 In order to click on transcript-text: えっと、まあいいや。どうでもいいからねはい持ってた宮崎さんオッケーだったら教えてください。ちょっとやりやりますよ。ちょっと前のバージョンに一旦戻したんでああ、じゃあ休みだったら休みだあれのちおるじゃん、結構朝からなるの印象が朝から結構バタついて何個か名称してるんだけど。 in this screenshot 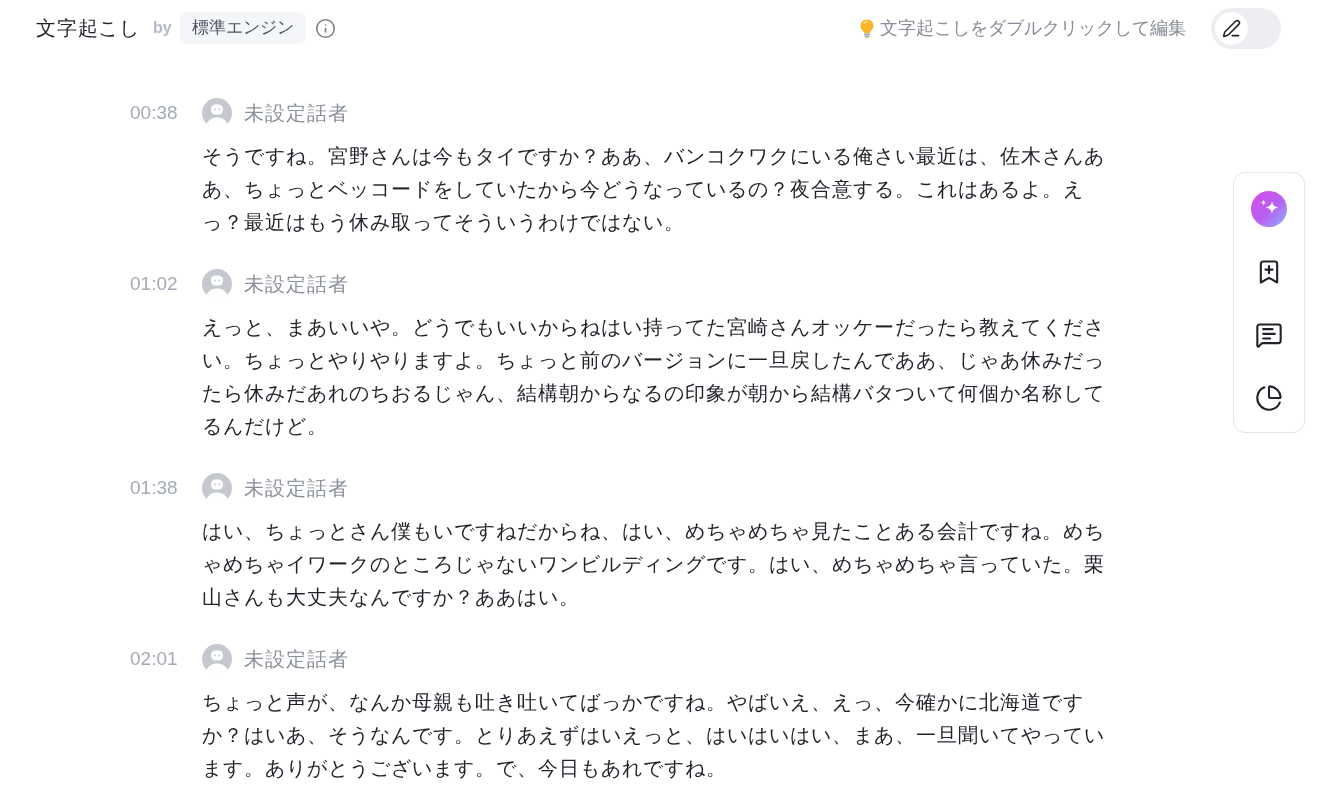, I will do `click(654, 376)`.